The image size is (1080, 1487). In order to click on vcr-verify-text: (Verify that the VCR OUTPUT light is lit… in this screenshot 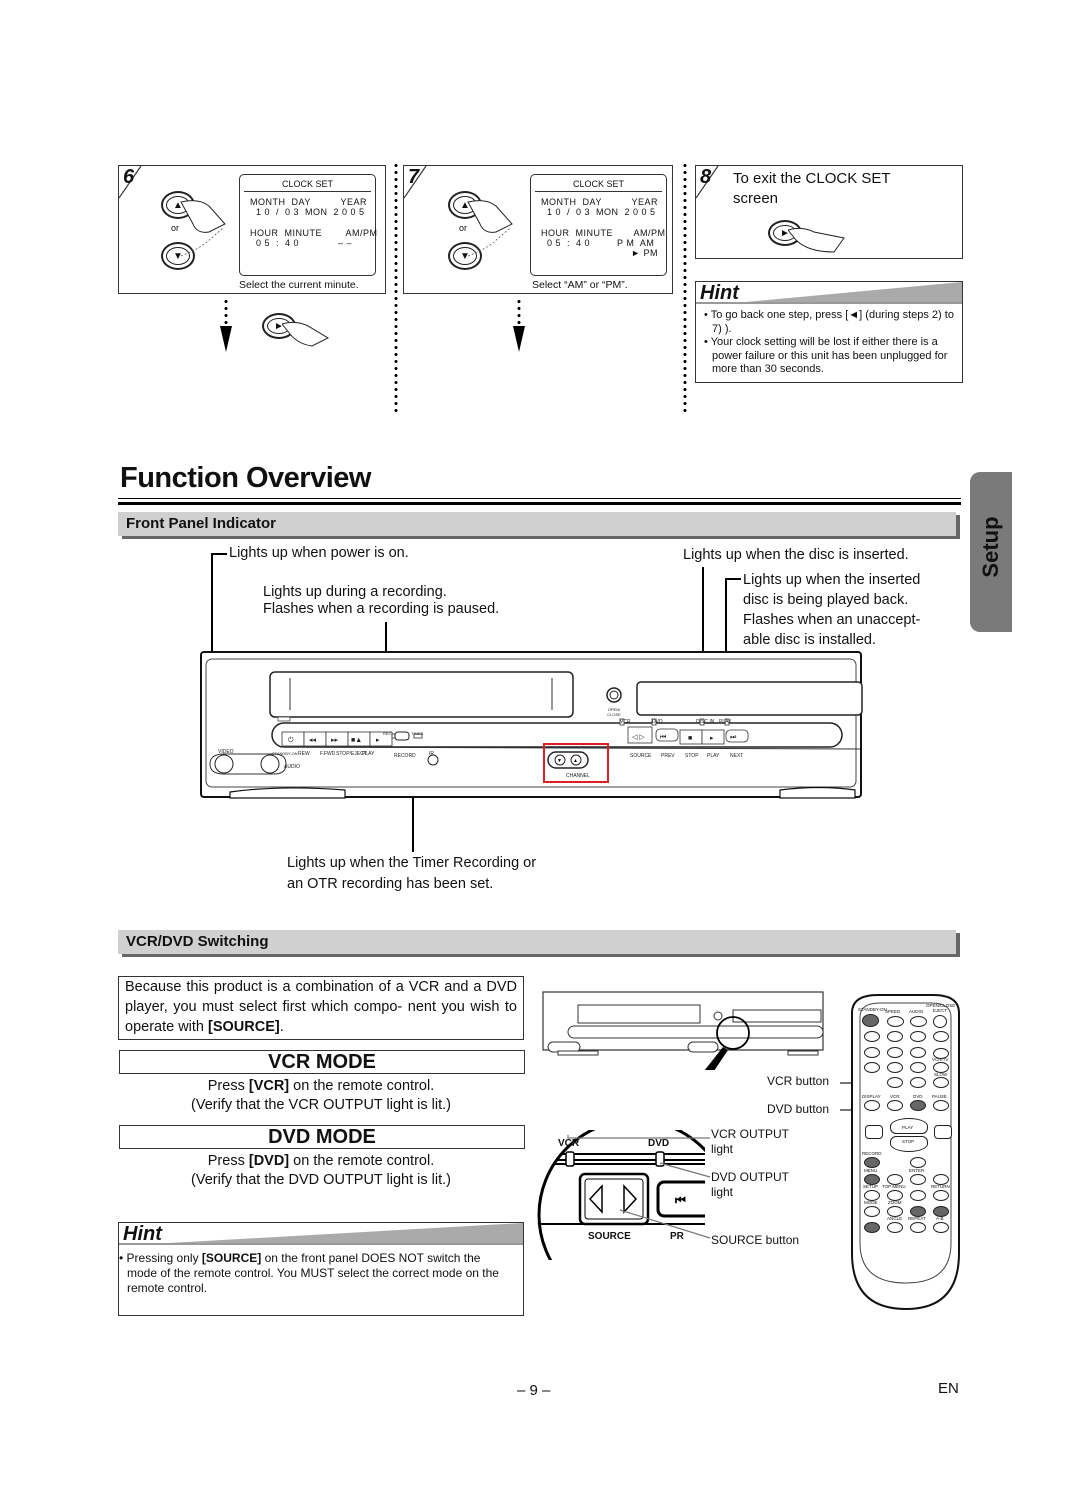, I will do `click(321, 1105)`.